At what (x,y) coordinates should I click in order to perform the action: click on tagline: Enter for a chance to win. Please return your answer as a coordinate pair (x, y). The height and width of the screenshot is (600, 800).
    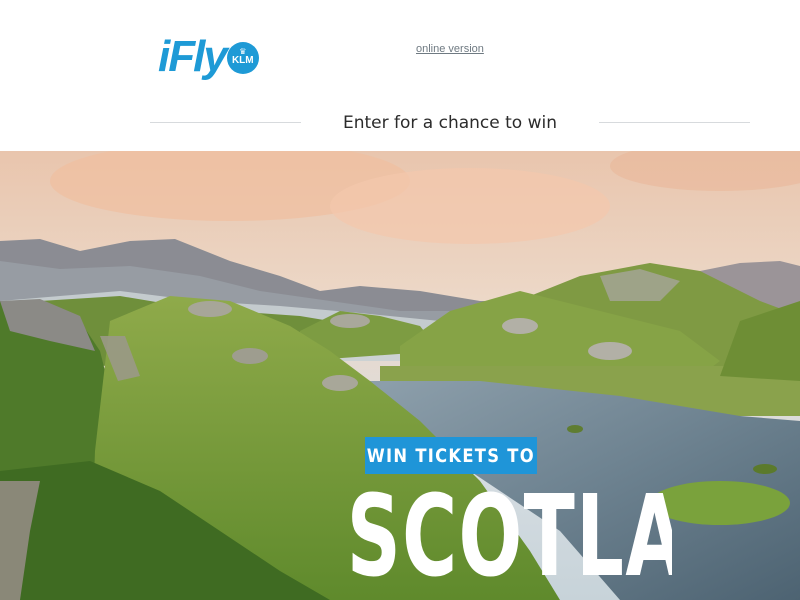
    Looking at the image, I should click on (450, 123).